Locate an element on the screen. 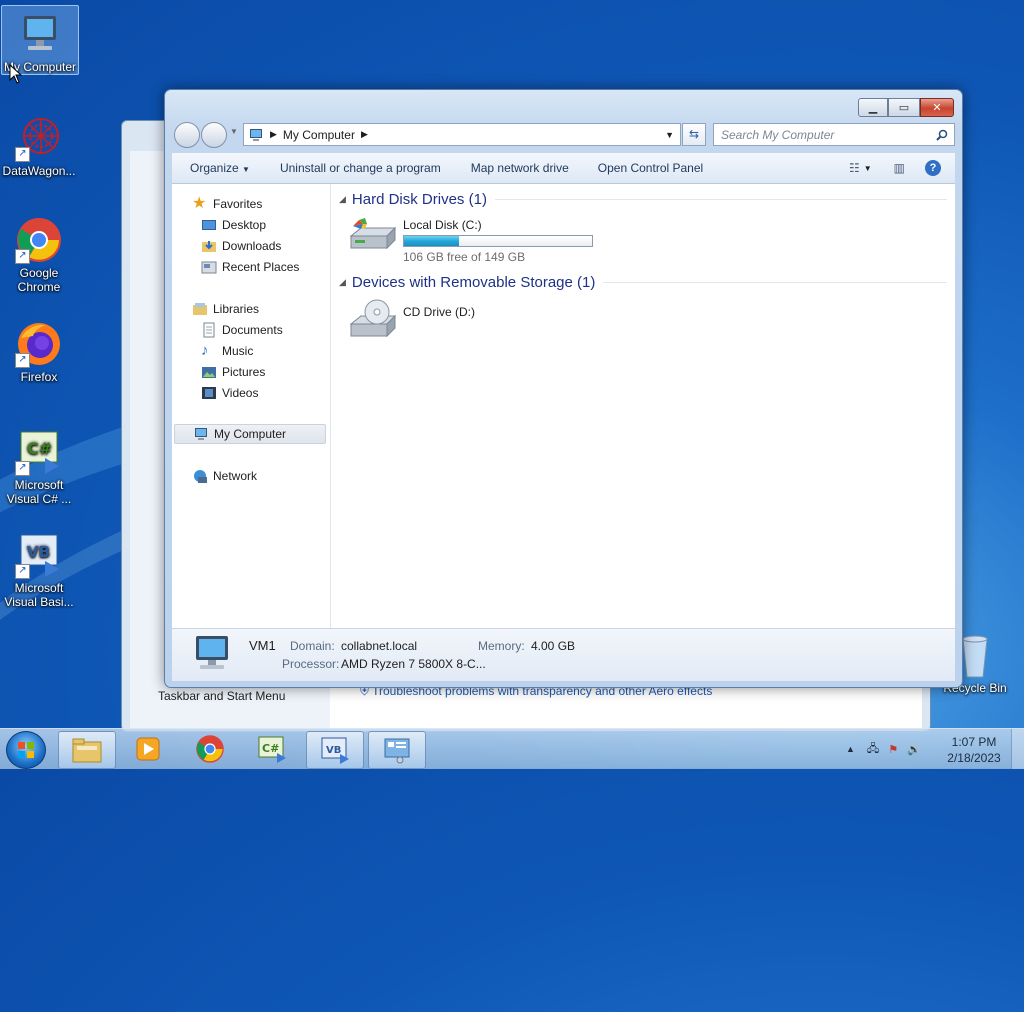  desktop-icon-firefox: ↗ Firefox is located at coordinates (39, 350).